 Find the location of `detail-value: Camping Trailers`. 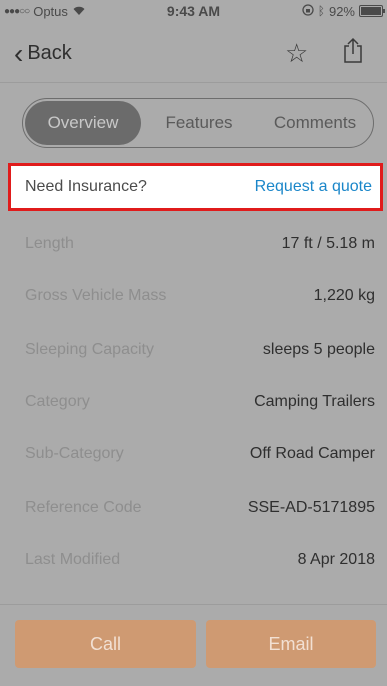

detail-value: Camping Trailers is located at coordinates (314, 401).